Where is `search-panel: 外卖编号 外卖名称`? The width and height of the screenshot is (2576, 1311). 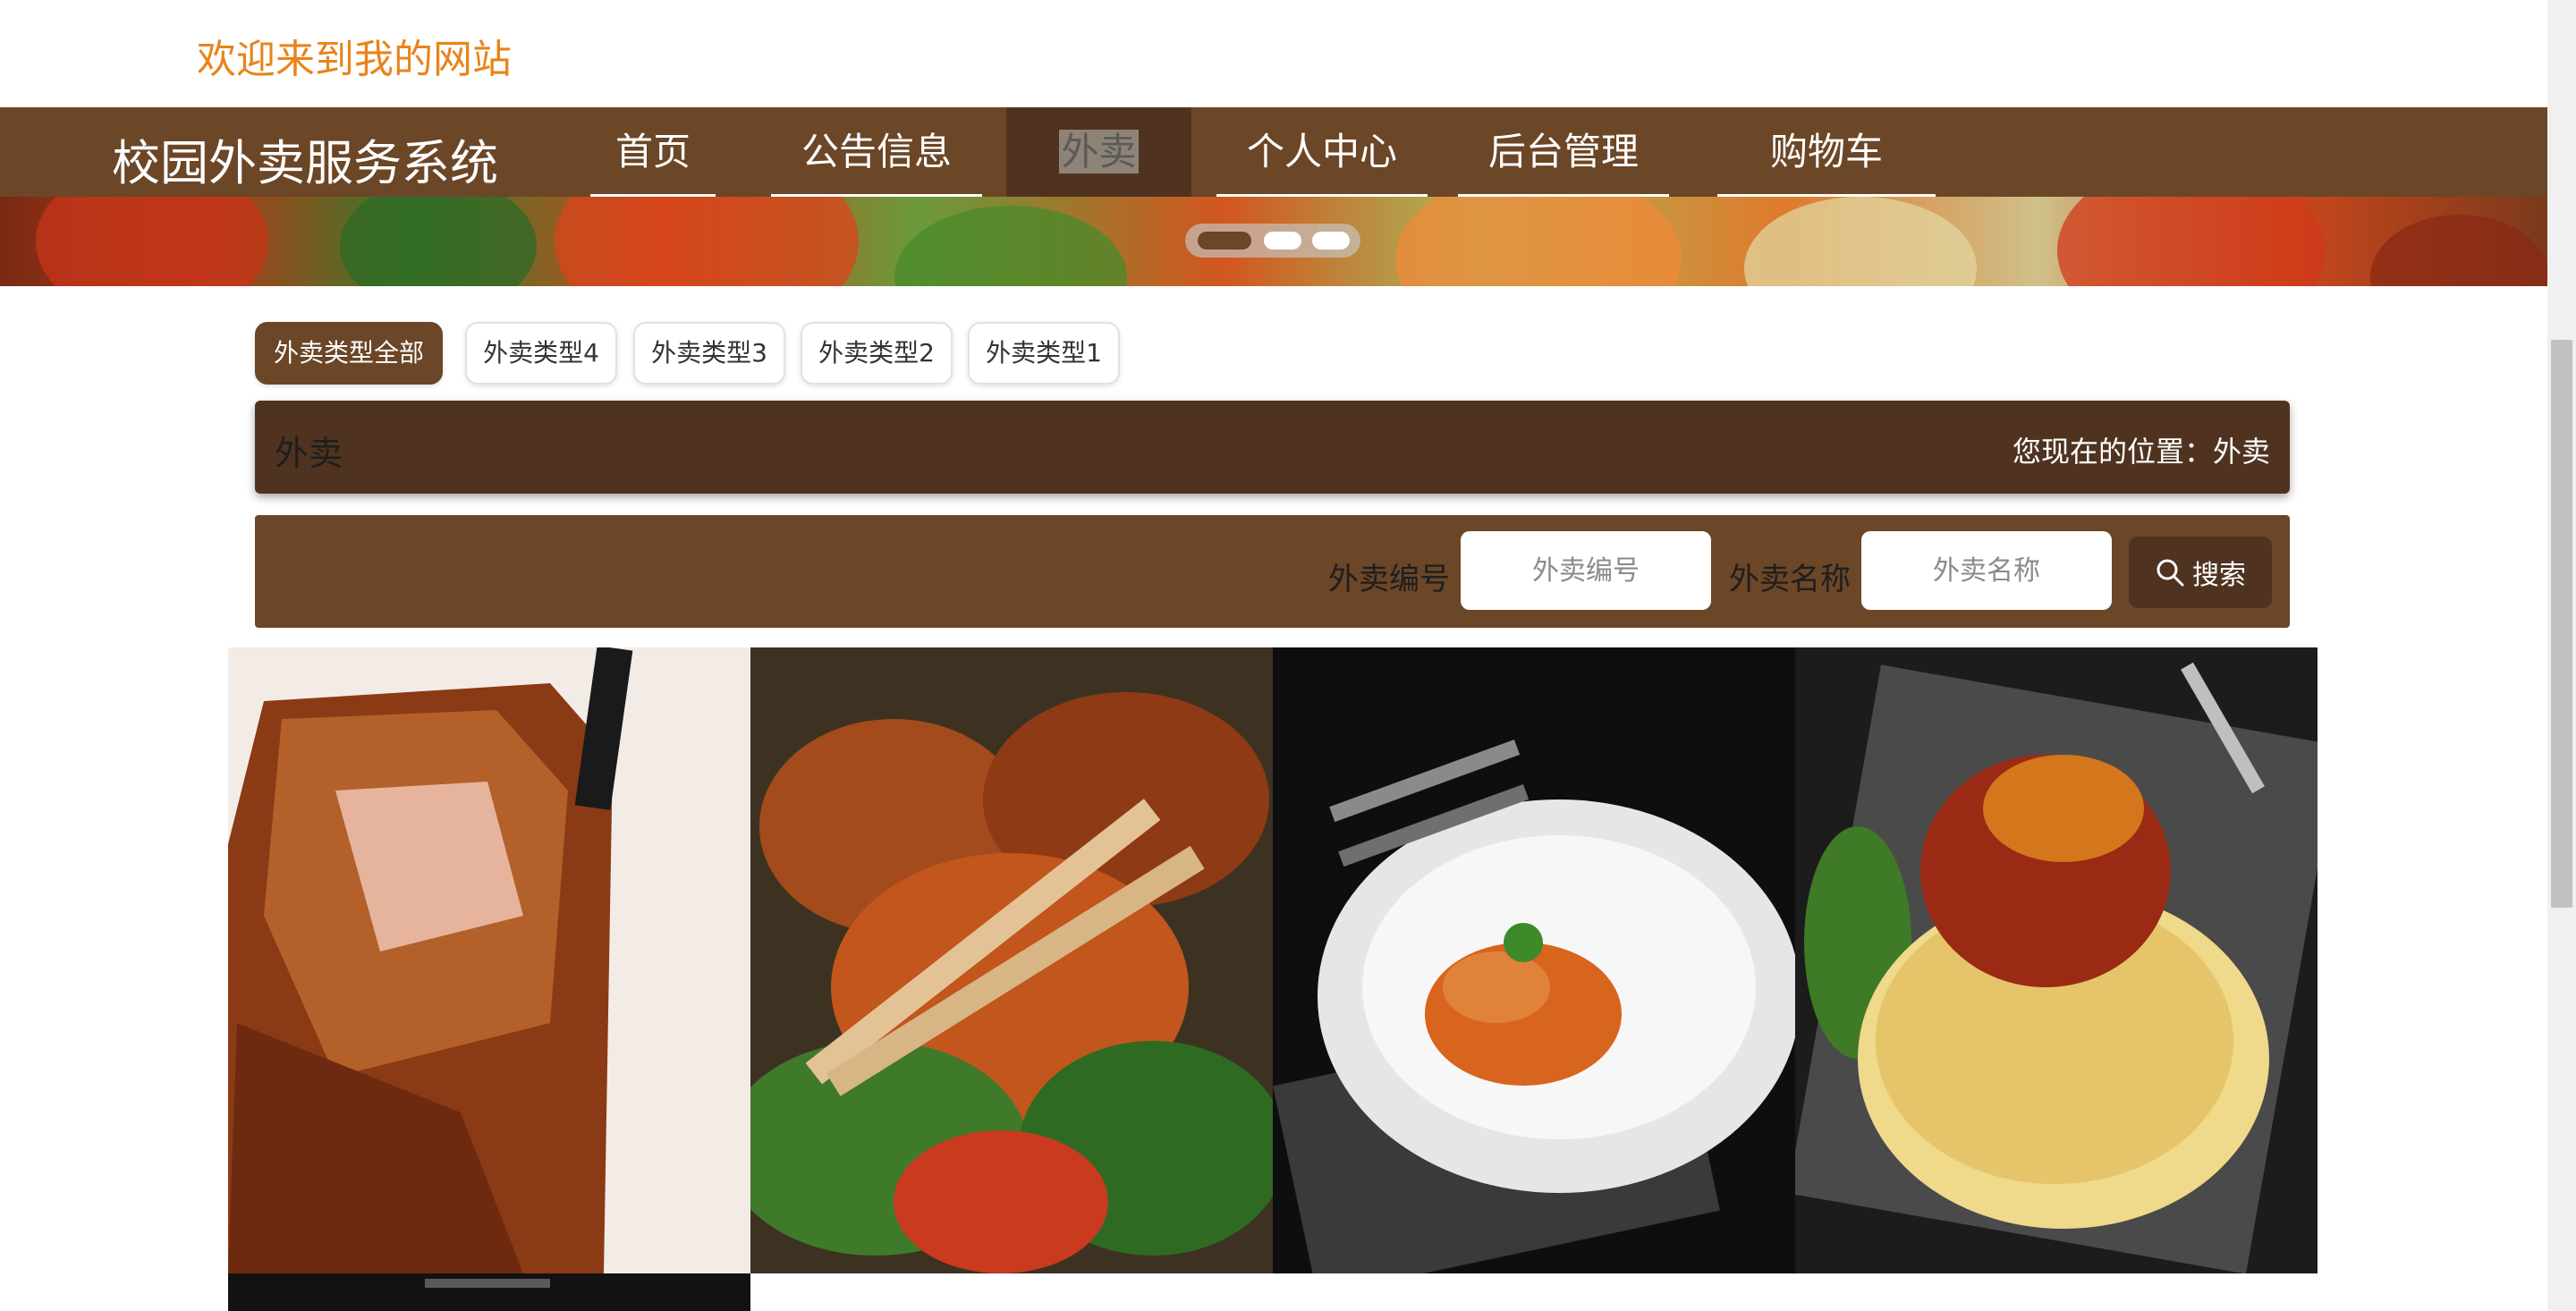
search-panel: 外卖编号 外卖名称 is located at coordinates (1272, 571).